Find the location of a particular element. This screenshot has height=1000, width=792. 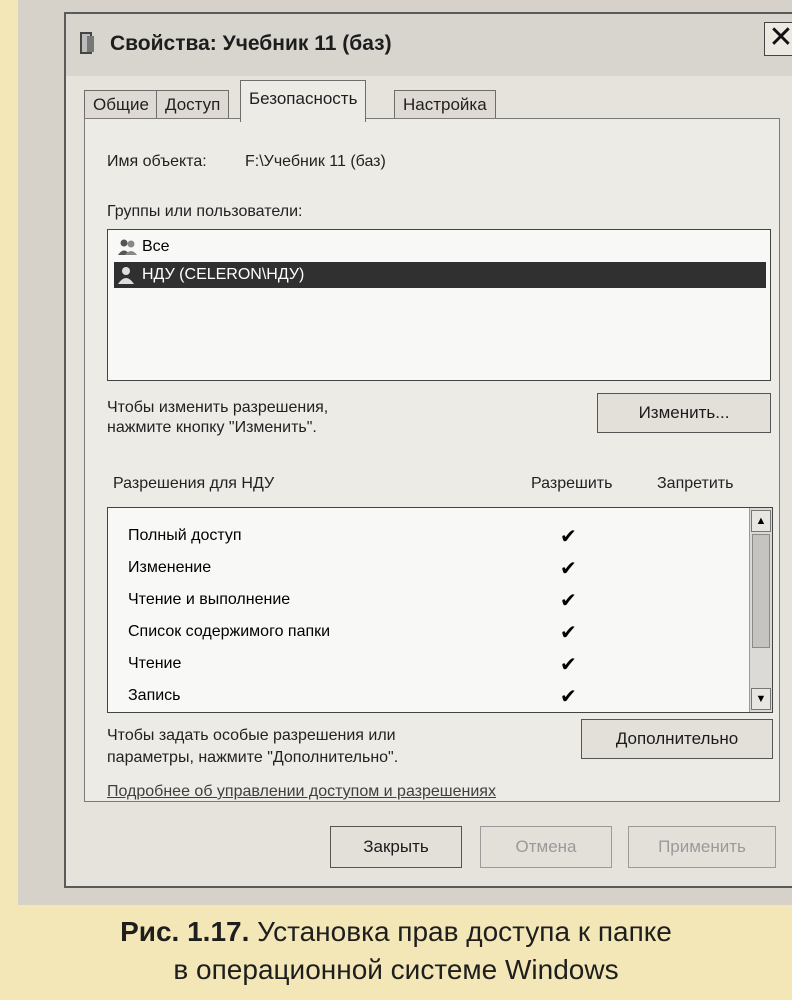

table-row: Изменение ✔ is located at coordinates (408, 569).